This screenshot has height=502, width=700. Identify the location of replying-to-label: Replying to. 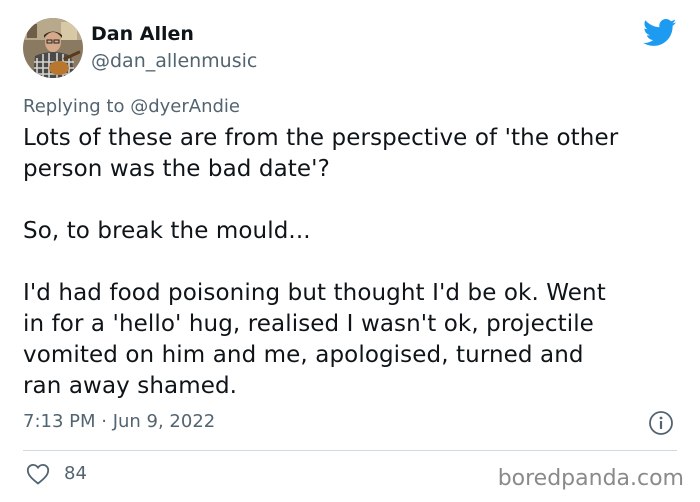
(74, 106).